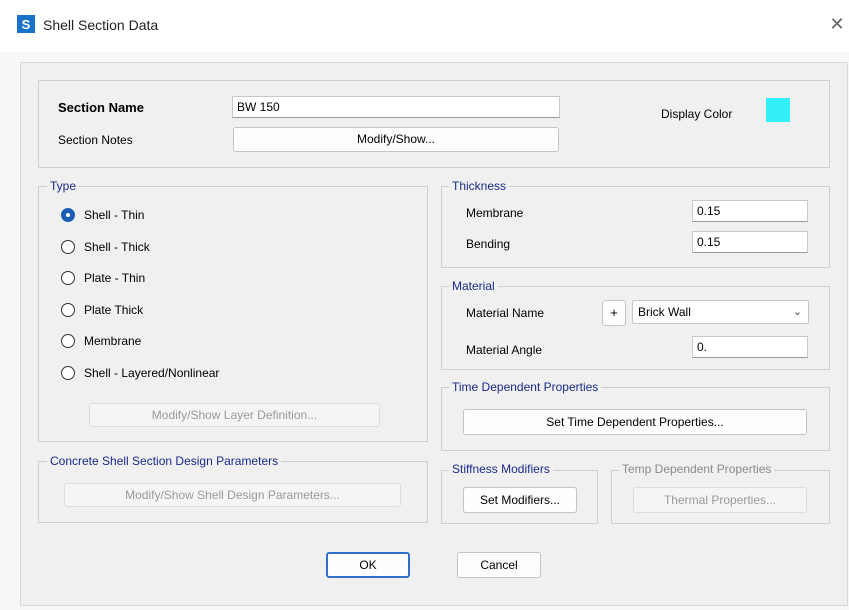  What do you see at coordinates (114, 310) in the screenshot?
I see `radio-label-plate-thick: Plate Thick` at bounding box center [114, 310].